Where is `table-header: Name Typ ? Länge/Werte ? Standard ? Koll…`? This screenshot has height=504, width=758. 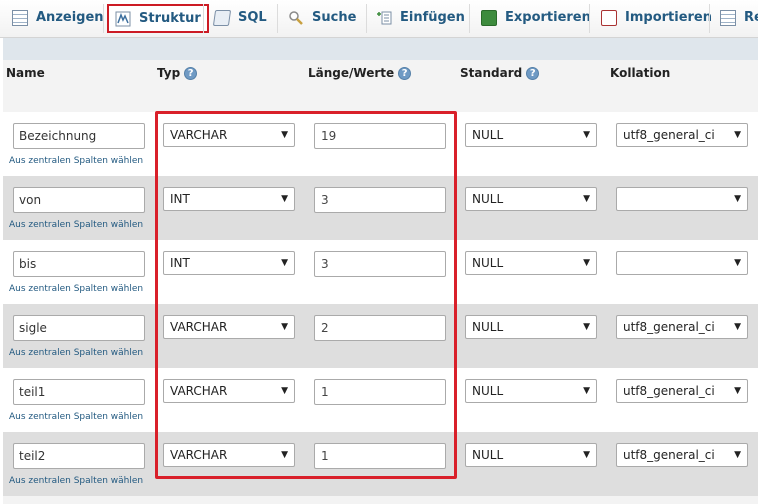 table-header: Name Typ ? Länge/Werte ? Standard ? Koll… is located at coordinates (380, 86).